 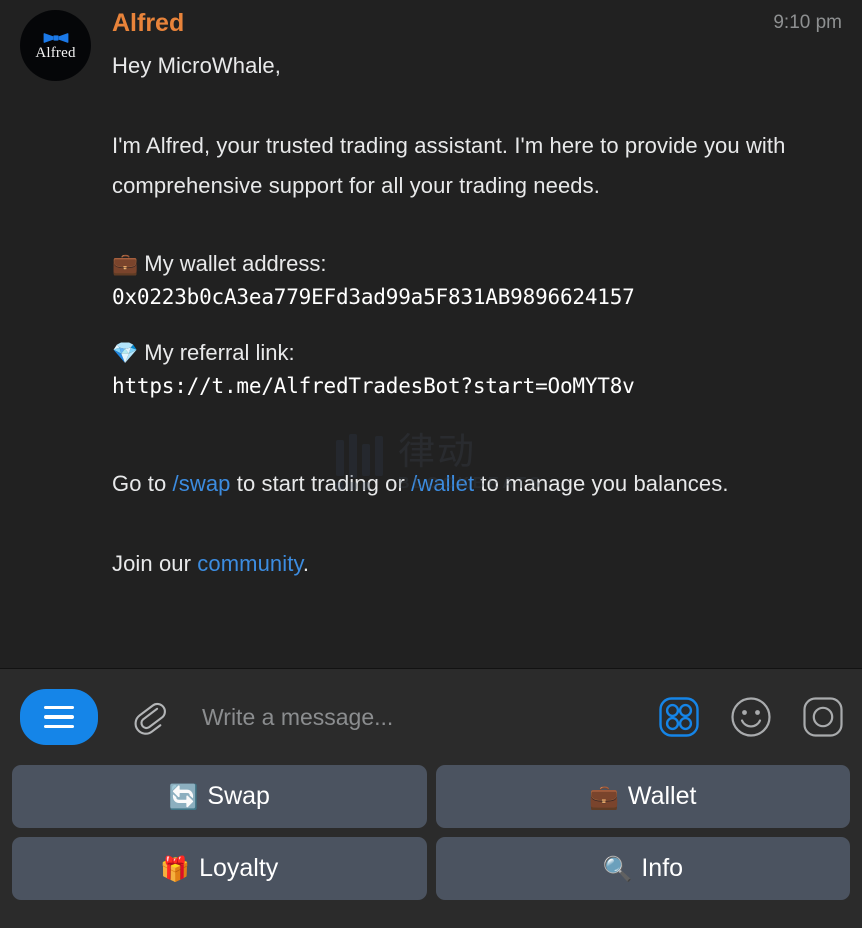 What do you see at coordinates (482, 264) in the screenshot?
I see `wallet-address-label-line: 💼 My wallet address:` at bounding box center [482, 264].